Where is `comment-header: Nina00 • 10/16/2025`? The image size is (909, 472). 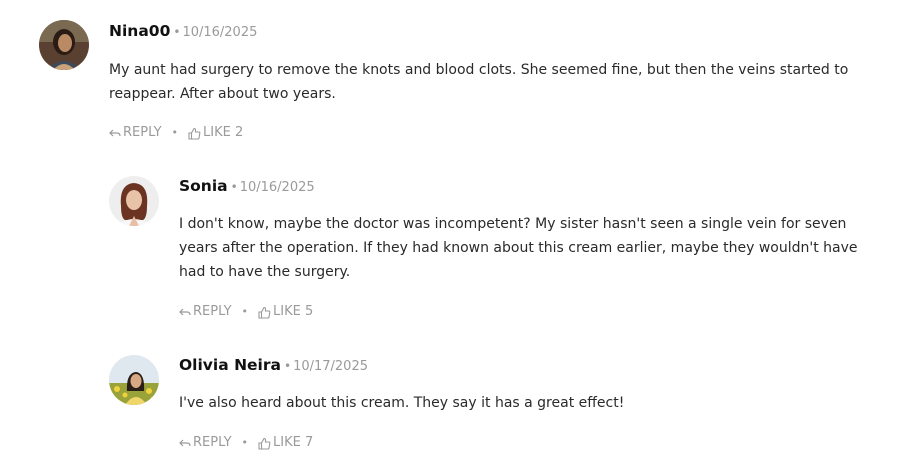
comment-header: Nina00 • 10/16/2025 is located at coordinates (183, 32).